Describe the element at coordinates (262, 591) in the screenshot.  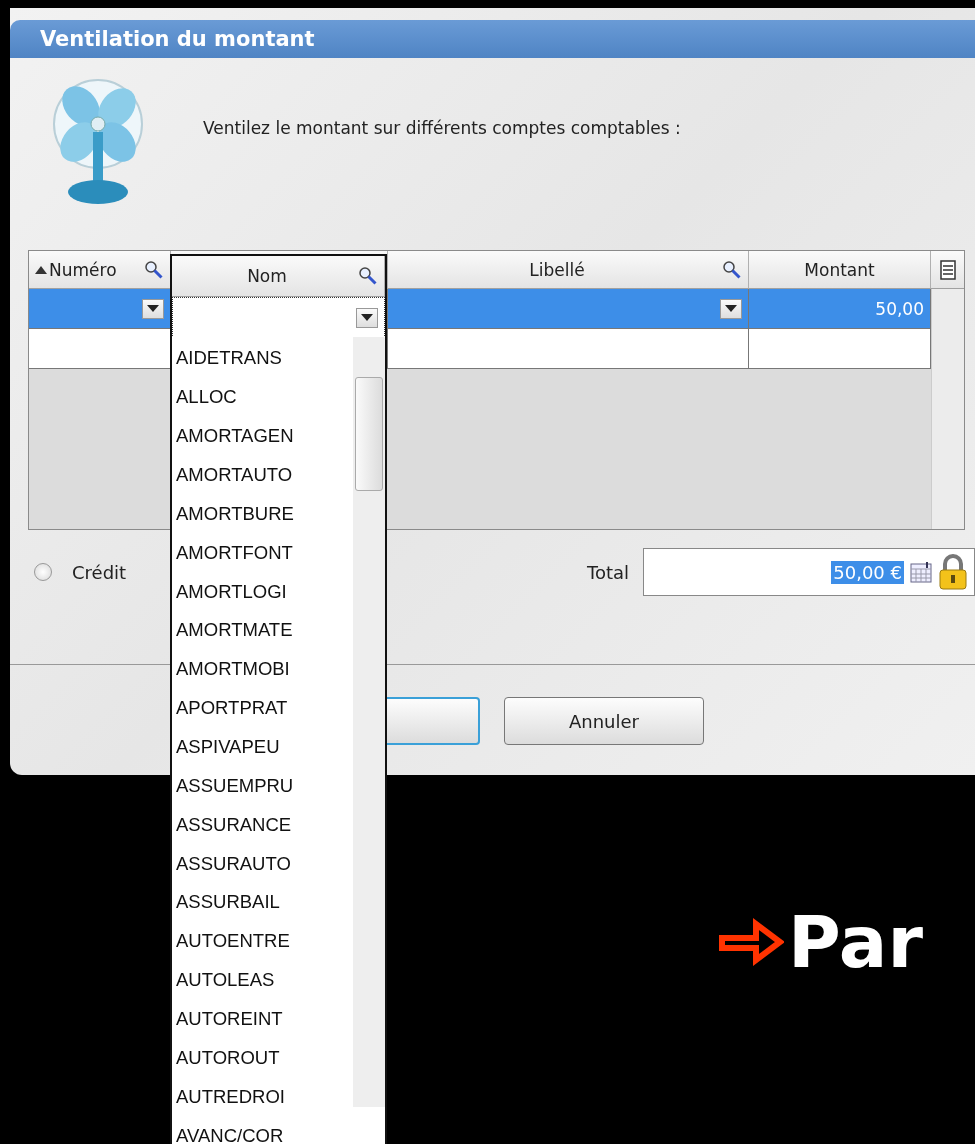
I see `list-item: AMORTLOGI` at that location.